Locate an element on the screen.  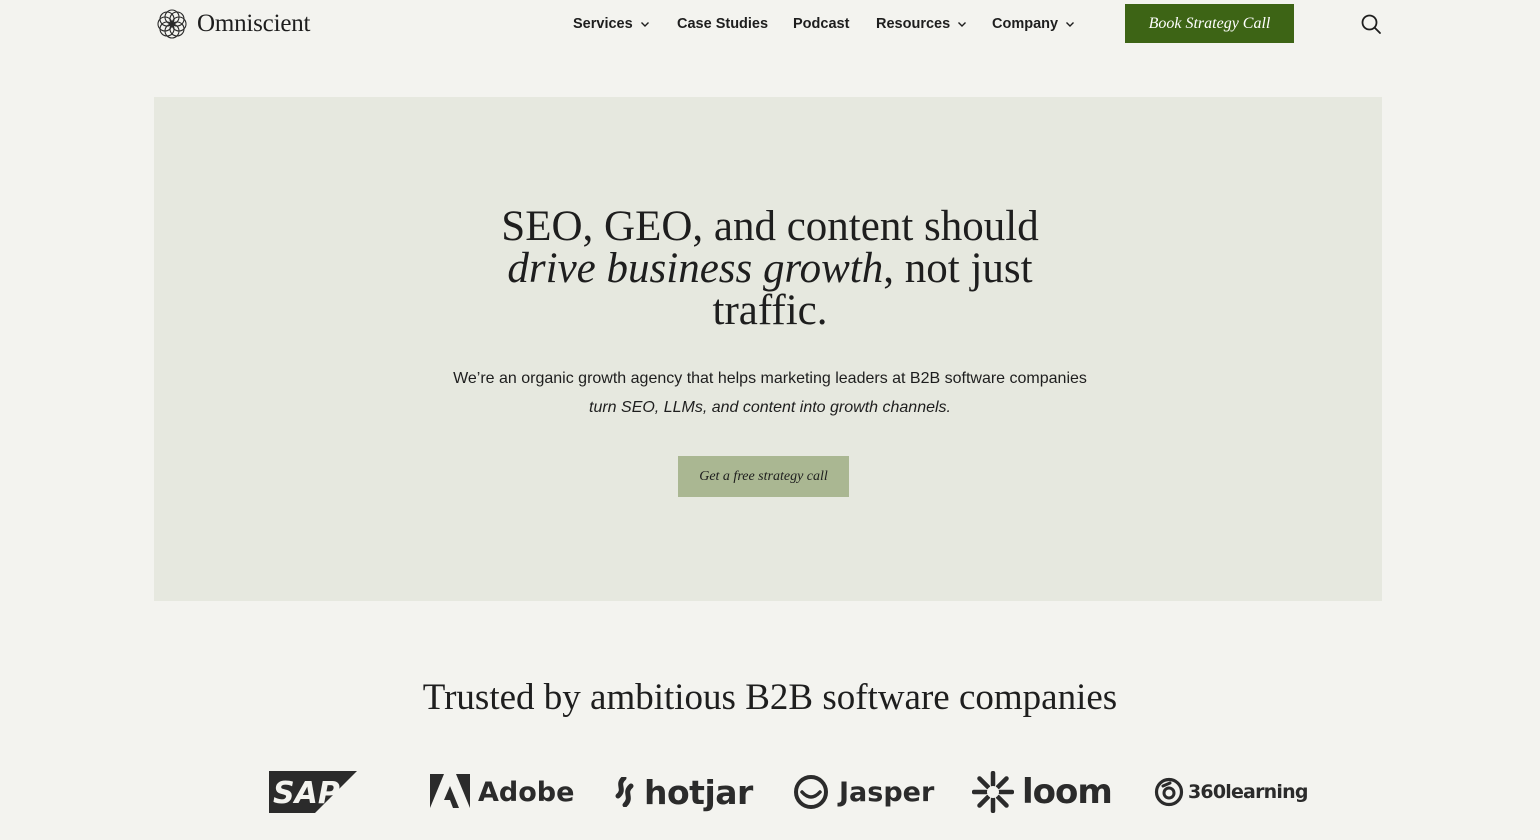
loom-logo: loom is located at coordinates (1042, 792).